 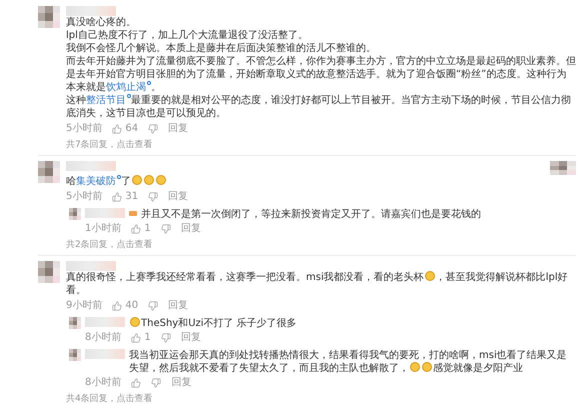 What do you see at coordinates (321, 74) in the screenshot?
I see `comment-text: 而去年开始藤井为了流量彻底不要脸了。不管怎么样，你作为赛事主办方，官方的中立立场是最起码的职业素养。但是去年开始官方明目张胆的为了流量，开始断章取义式的故意整活选手。就为了迎合饭圈“粉丝”的态度。这种行为本来就是饮鸩止渴 。` at bounding box center [321, 74].